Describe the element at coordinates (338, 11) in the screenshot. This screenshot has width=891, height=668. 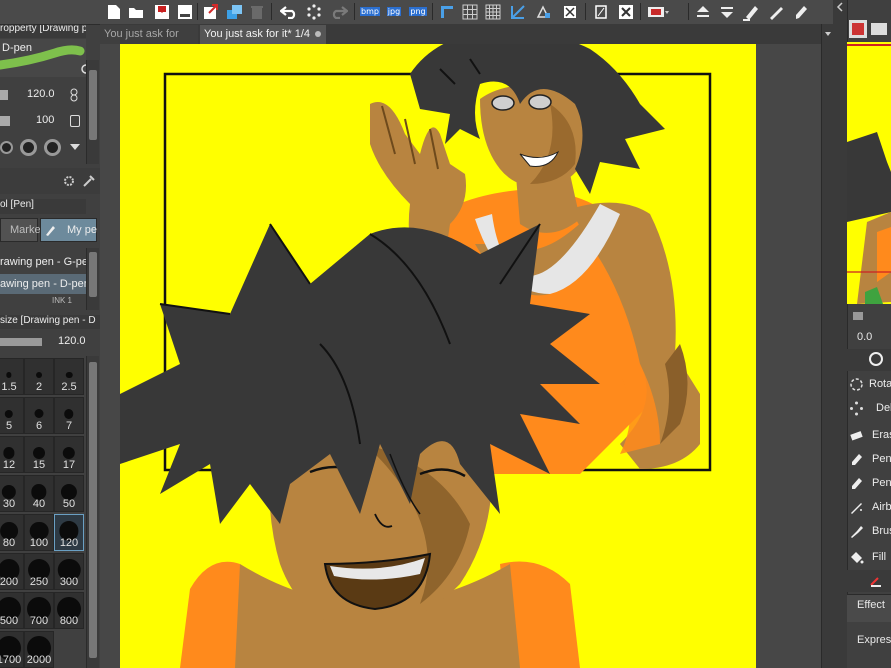
I see `redo-icon` at that location.